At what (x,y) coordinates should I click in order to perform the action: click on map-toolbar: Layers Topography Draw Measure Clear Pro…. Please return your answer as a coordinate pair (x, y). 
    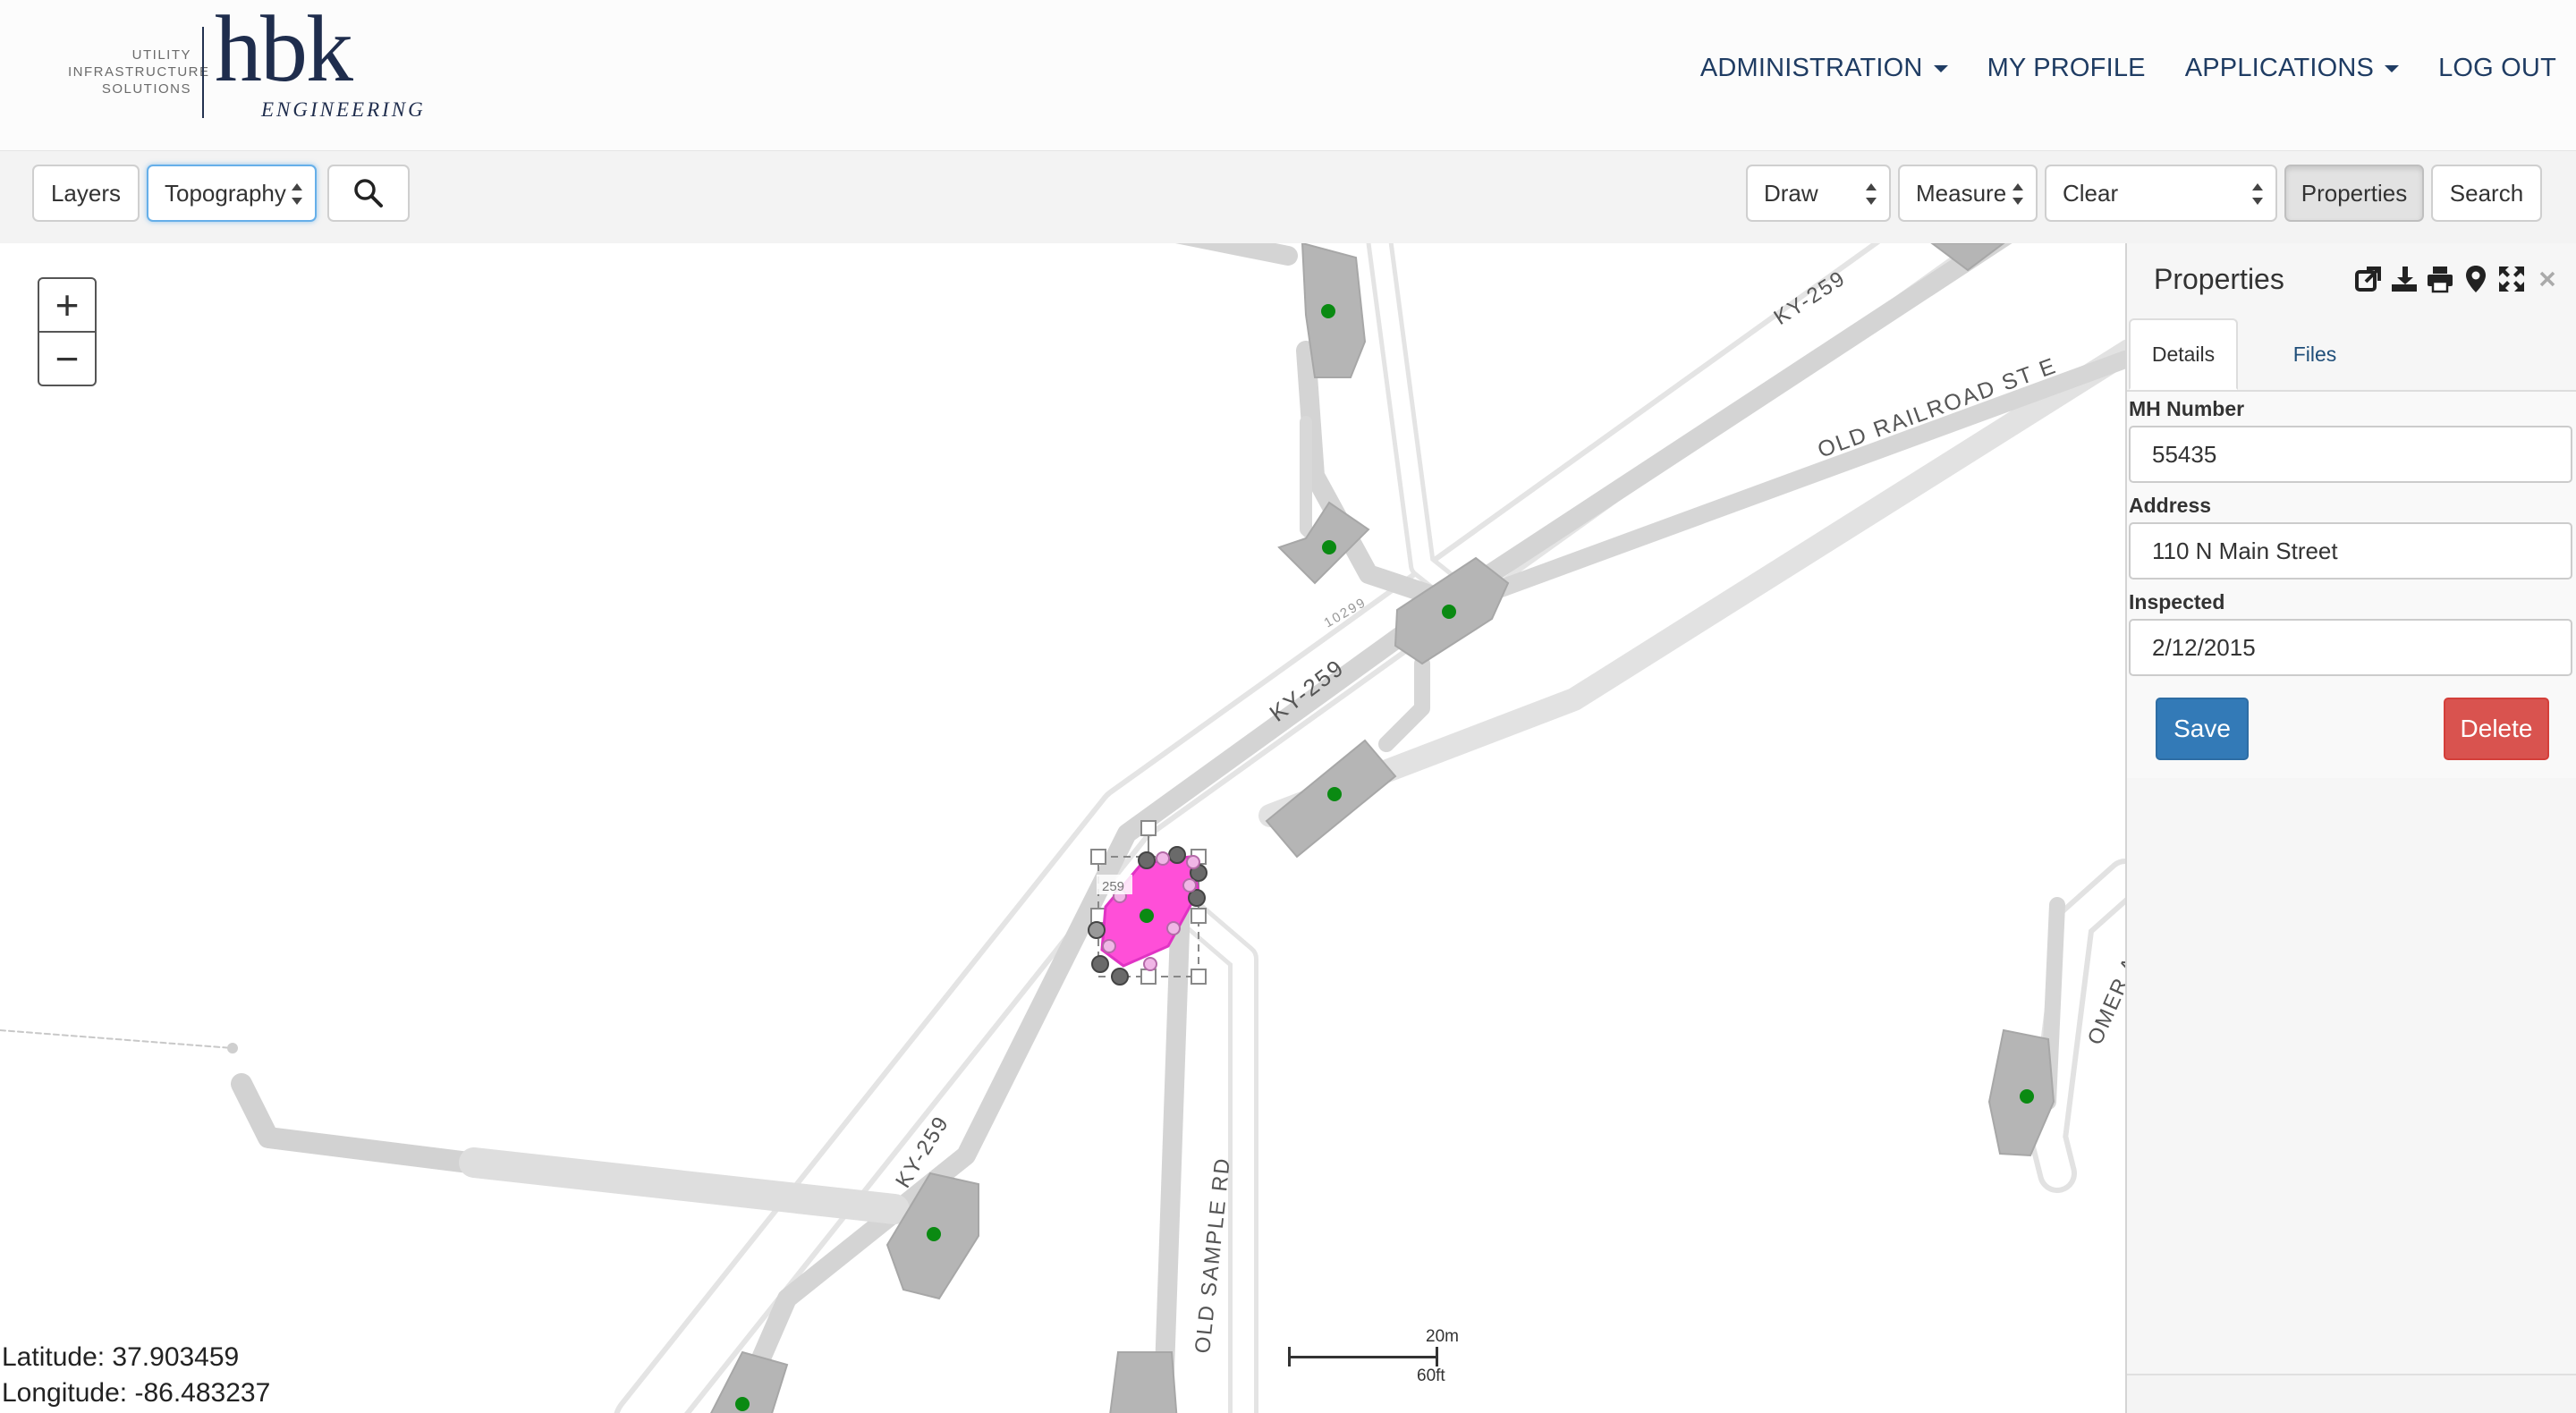
    Looking at the image, I should click on (1288, 197).